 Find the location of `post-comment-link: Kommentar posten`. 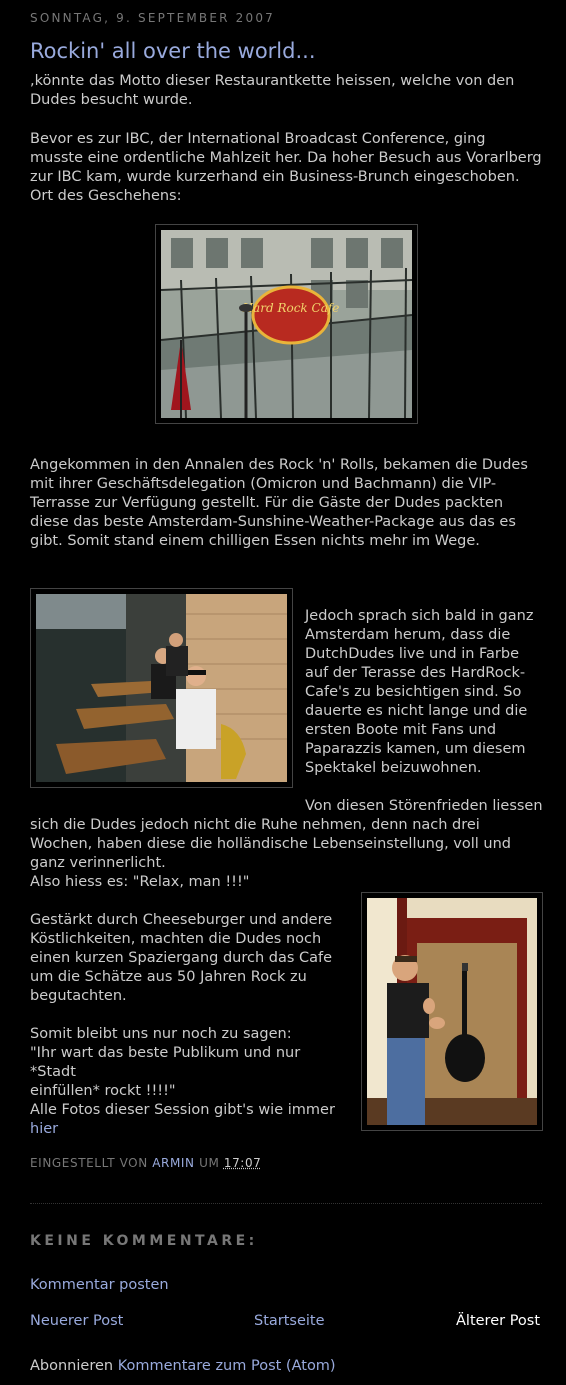

post-comment-link: Kommentar posten is located at coordinates (99, 1285).